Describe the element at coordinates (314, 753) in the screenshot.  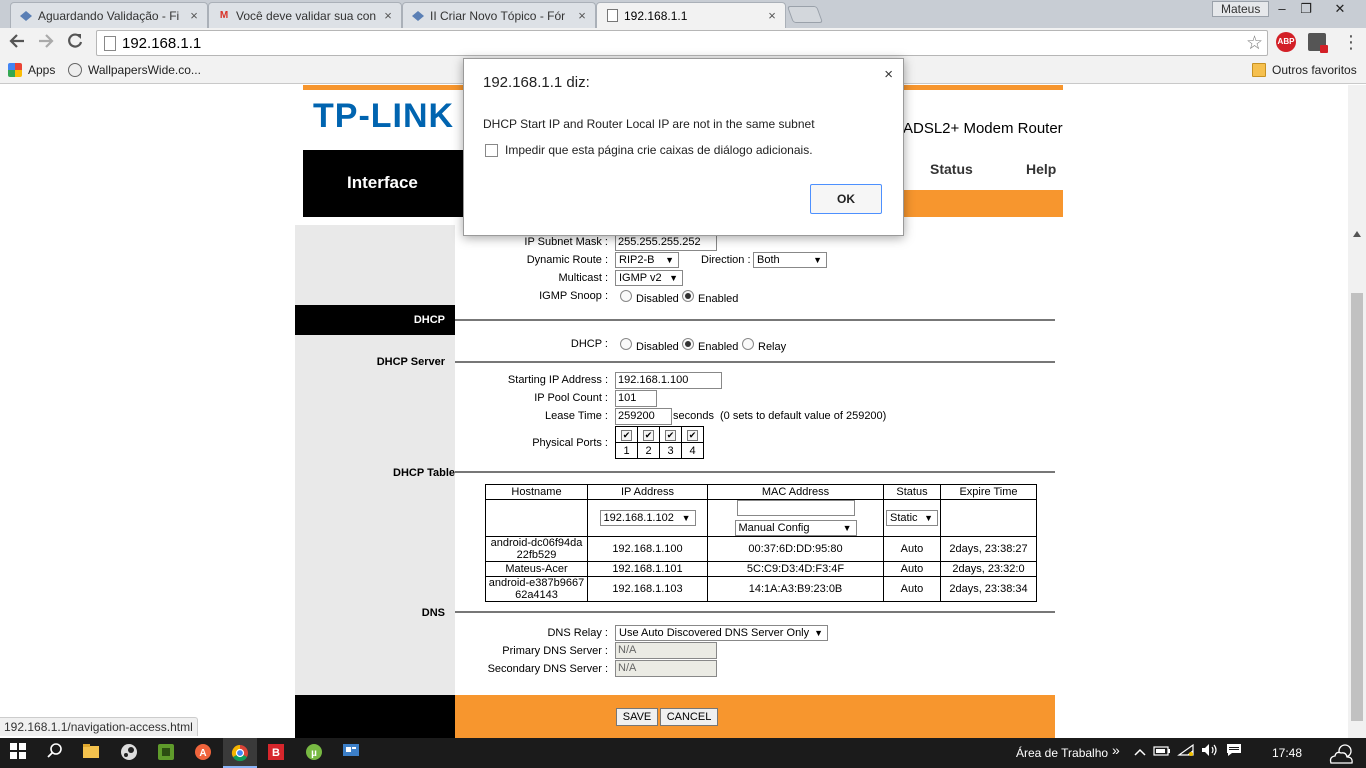
I see `utorrent-icon: µ` at that location.